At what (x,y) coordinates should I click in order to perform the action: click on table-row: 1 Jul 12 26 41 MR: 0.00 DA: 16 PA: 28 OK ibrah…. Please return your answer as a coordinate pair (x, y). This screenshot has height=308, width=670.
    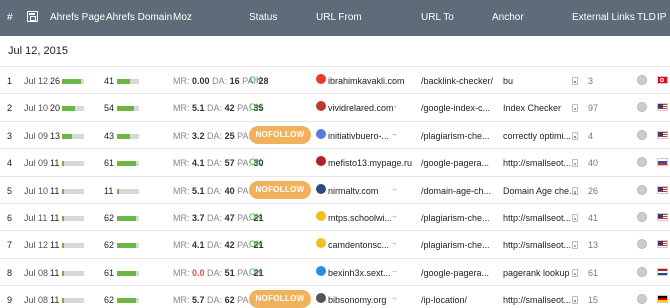
    Looking at the image, I should click on (335, 79).